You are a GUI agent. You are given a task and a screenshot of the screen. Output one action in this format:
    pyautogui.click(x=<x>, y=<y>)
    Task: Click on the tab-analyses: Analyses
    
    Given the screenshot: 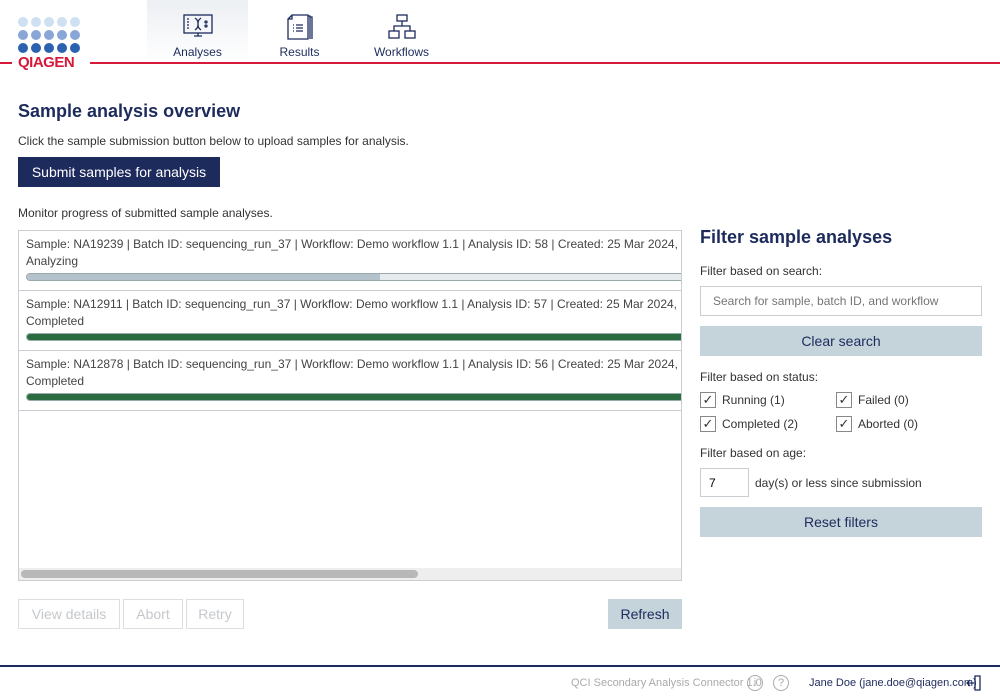 What is the action you would take?
    pyautogui.click(x=197, y=31)
    